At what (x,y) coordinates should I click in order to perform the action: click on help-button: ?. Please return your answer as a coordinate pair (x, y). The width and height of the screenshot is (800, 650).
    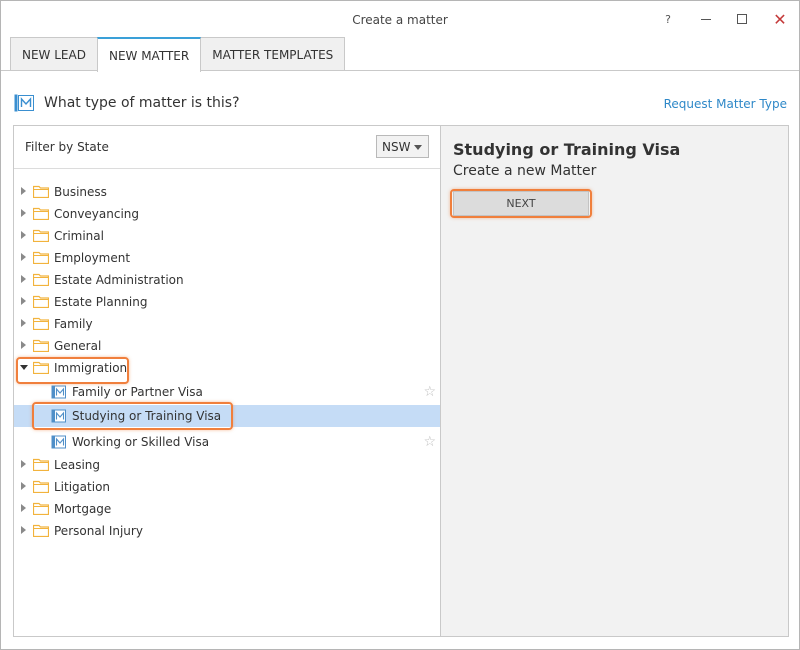
    Looking at the image, I should click on (668, 19).